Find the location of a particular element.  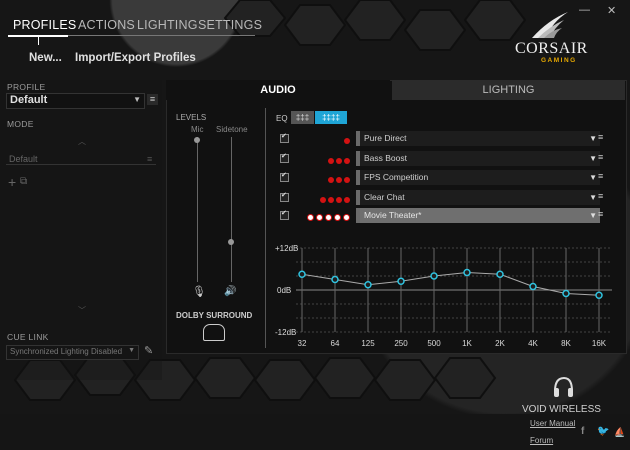

mode-scroll-down-icon: ﹀ is located at coordinates (82, 310).